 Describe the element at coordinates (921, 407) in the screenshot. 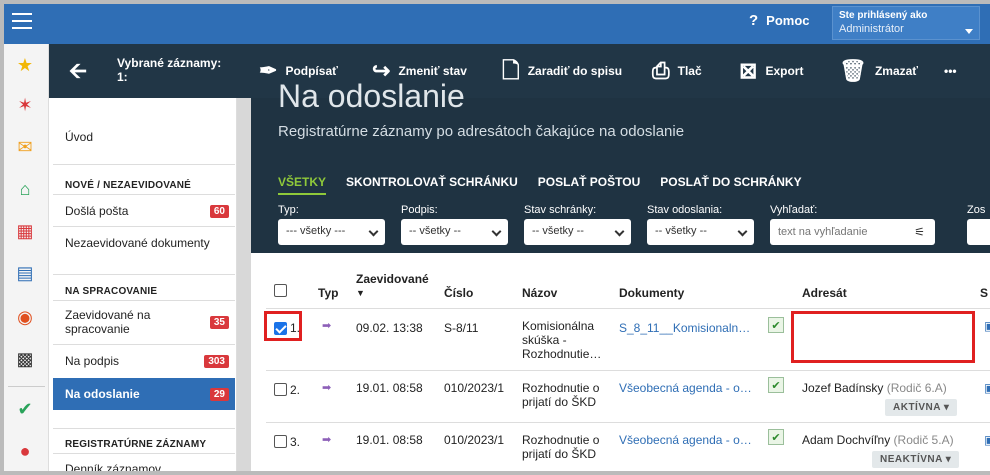

I see `status-badge: AKTÍVNA ▾` at that location.